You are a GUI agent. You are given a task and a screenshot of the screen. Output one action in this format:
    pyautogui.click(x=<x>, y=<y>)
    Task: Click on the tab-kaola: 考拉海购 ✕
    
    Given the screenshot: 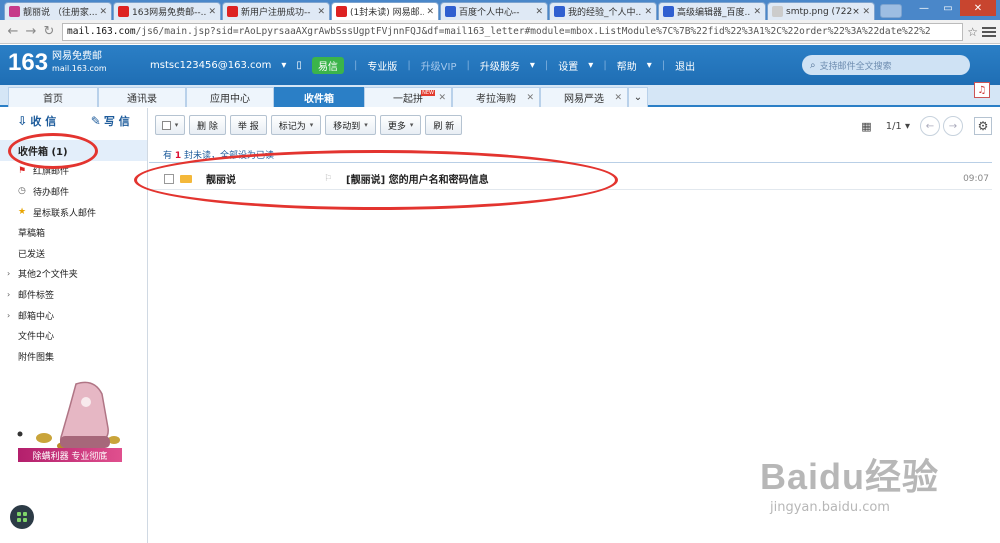 What is the action you would take?
    pyautogui.click(x=496, y=97)
    